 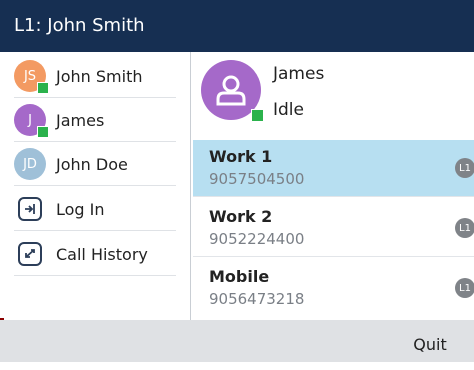 I want to click on sidebar-item-log-in: Log In, so click(x=95, y=209).